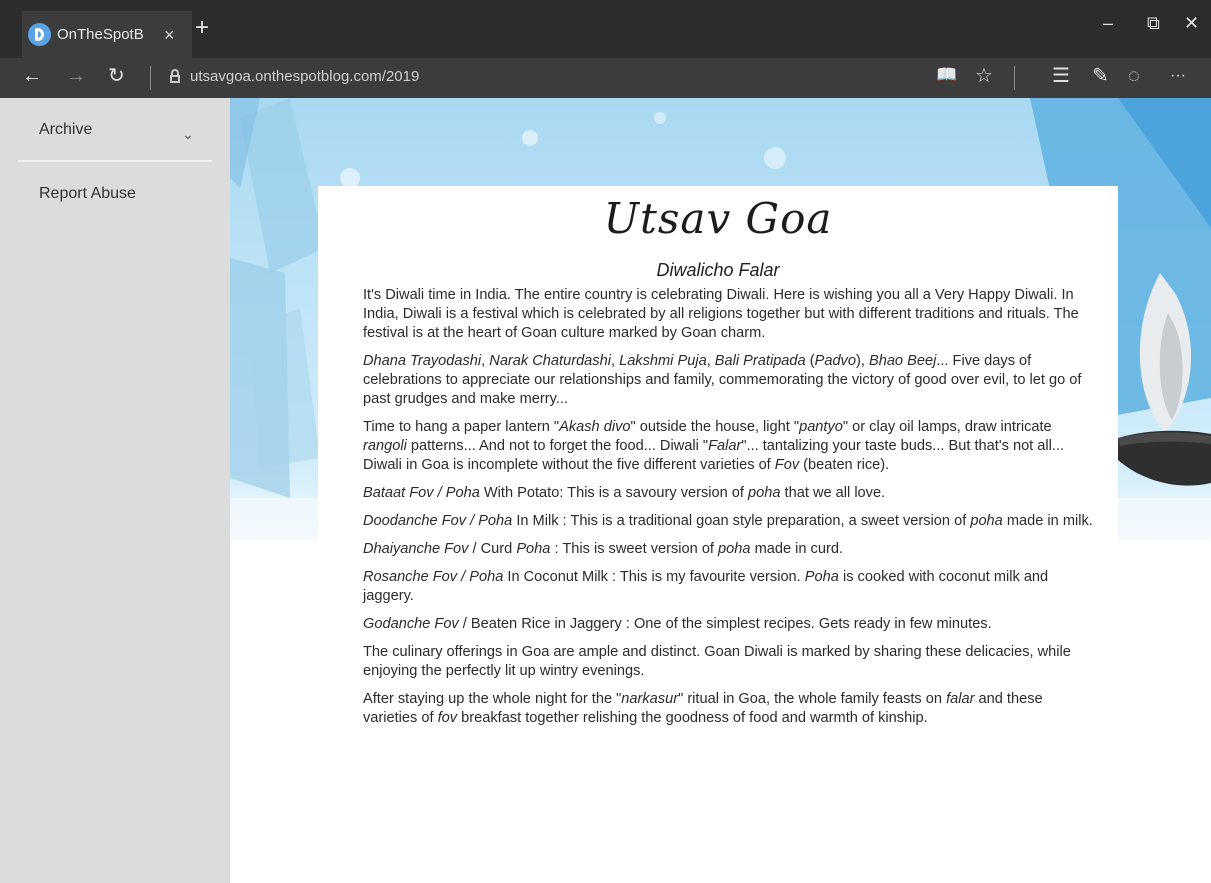 The height and width of the screenshot is (883, 1211). What do you see at coordinates (862, 361) in the screenshot?
I see `paragraph-text: ),` at bounding box center [862, 361].